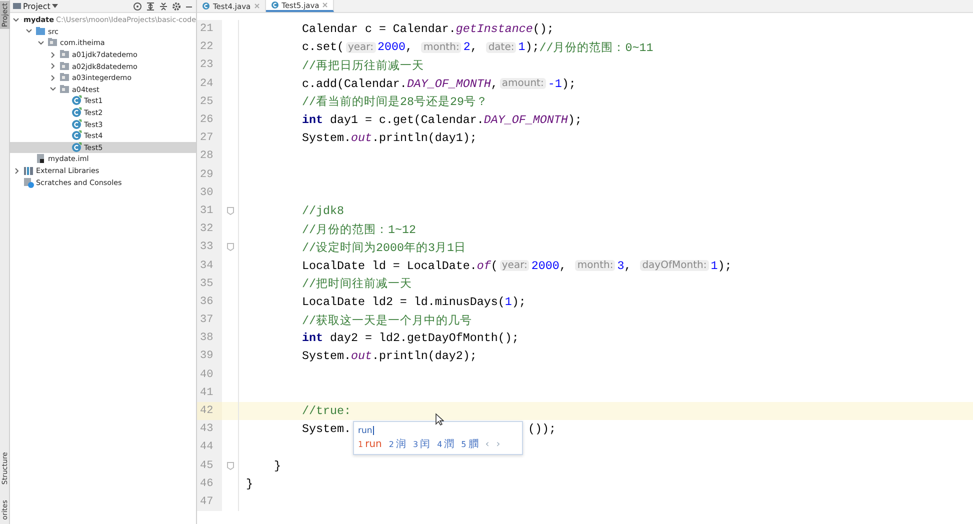  I want to click on line-number: 28, so click(209, 156).